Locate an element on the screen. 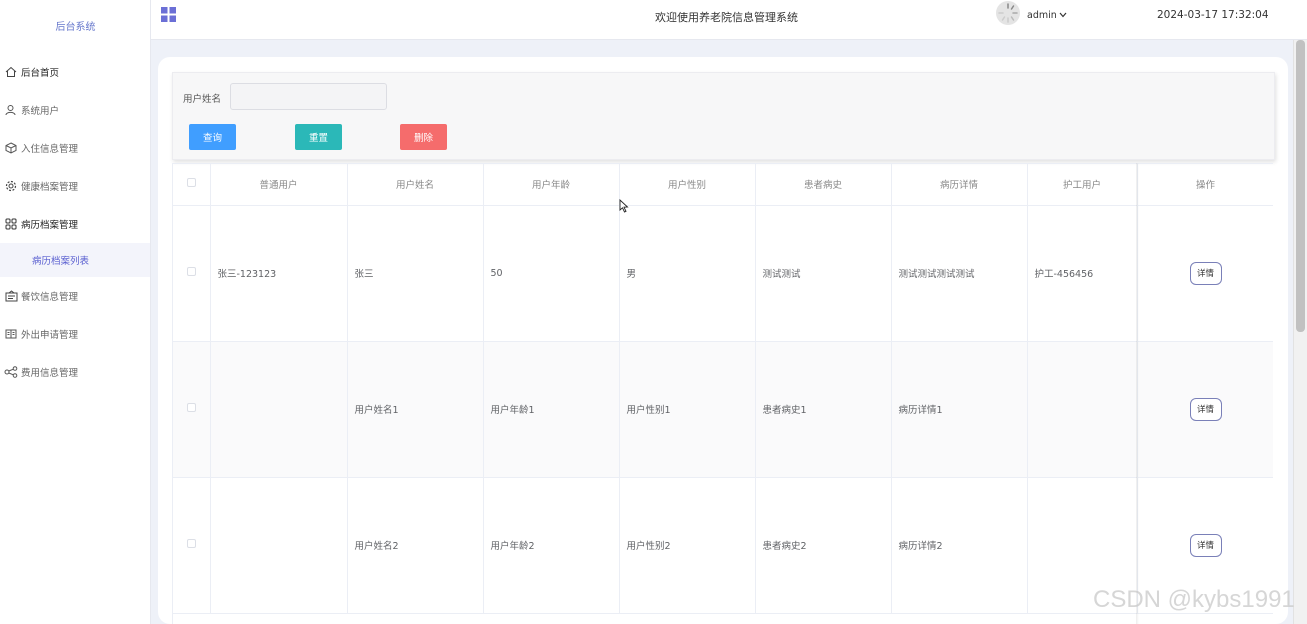  sidebar-item-medical-records: 病历档案管理 is located at coordinates (75, 224).